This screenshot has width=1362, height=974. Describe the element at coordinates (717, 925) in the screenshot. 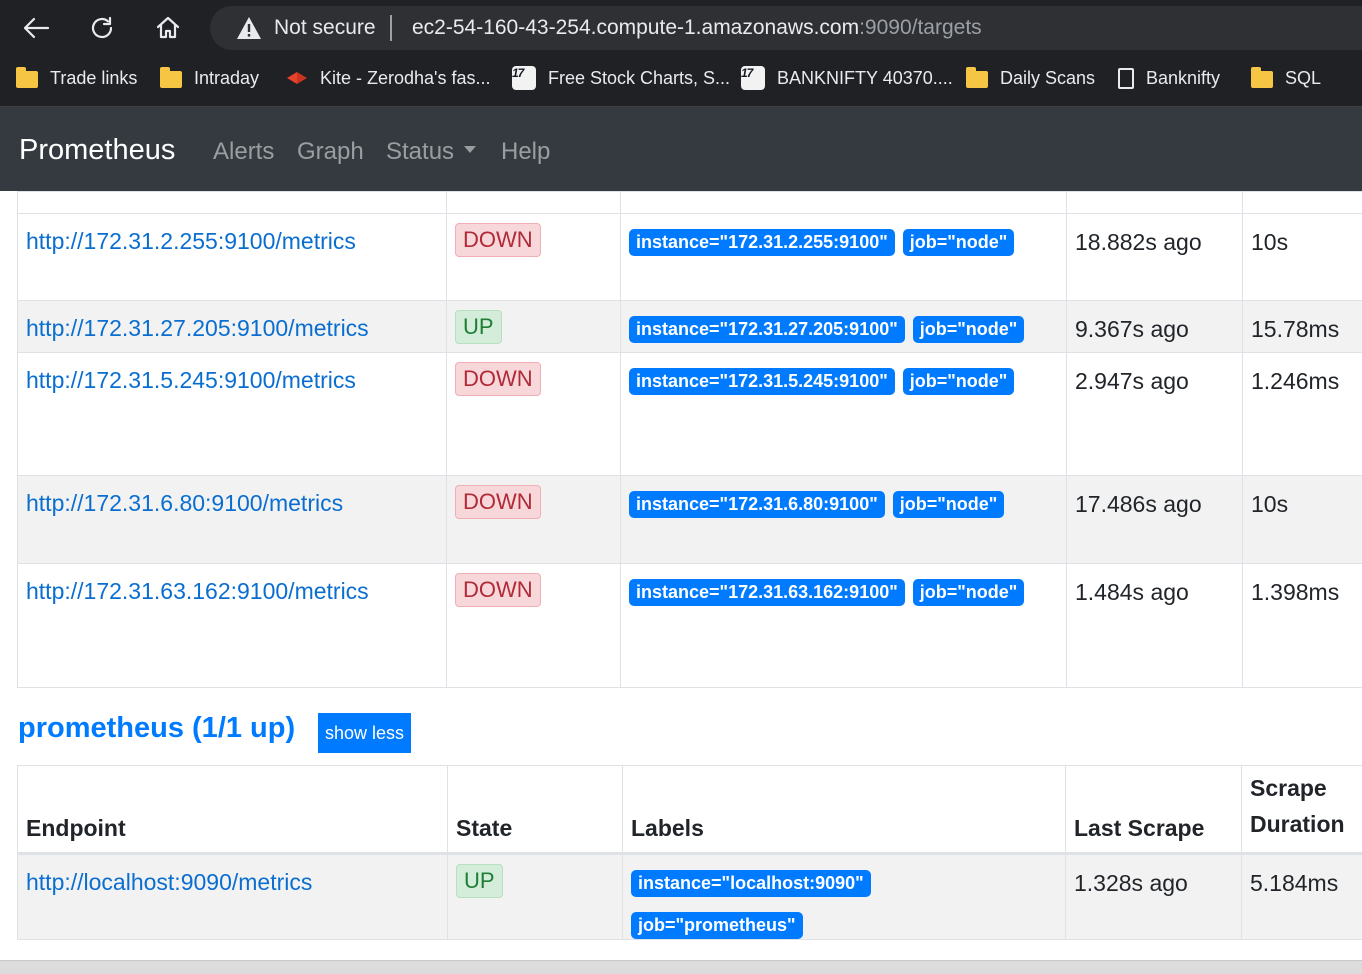

I see `label-badge: job="prometheus"` at that location.